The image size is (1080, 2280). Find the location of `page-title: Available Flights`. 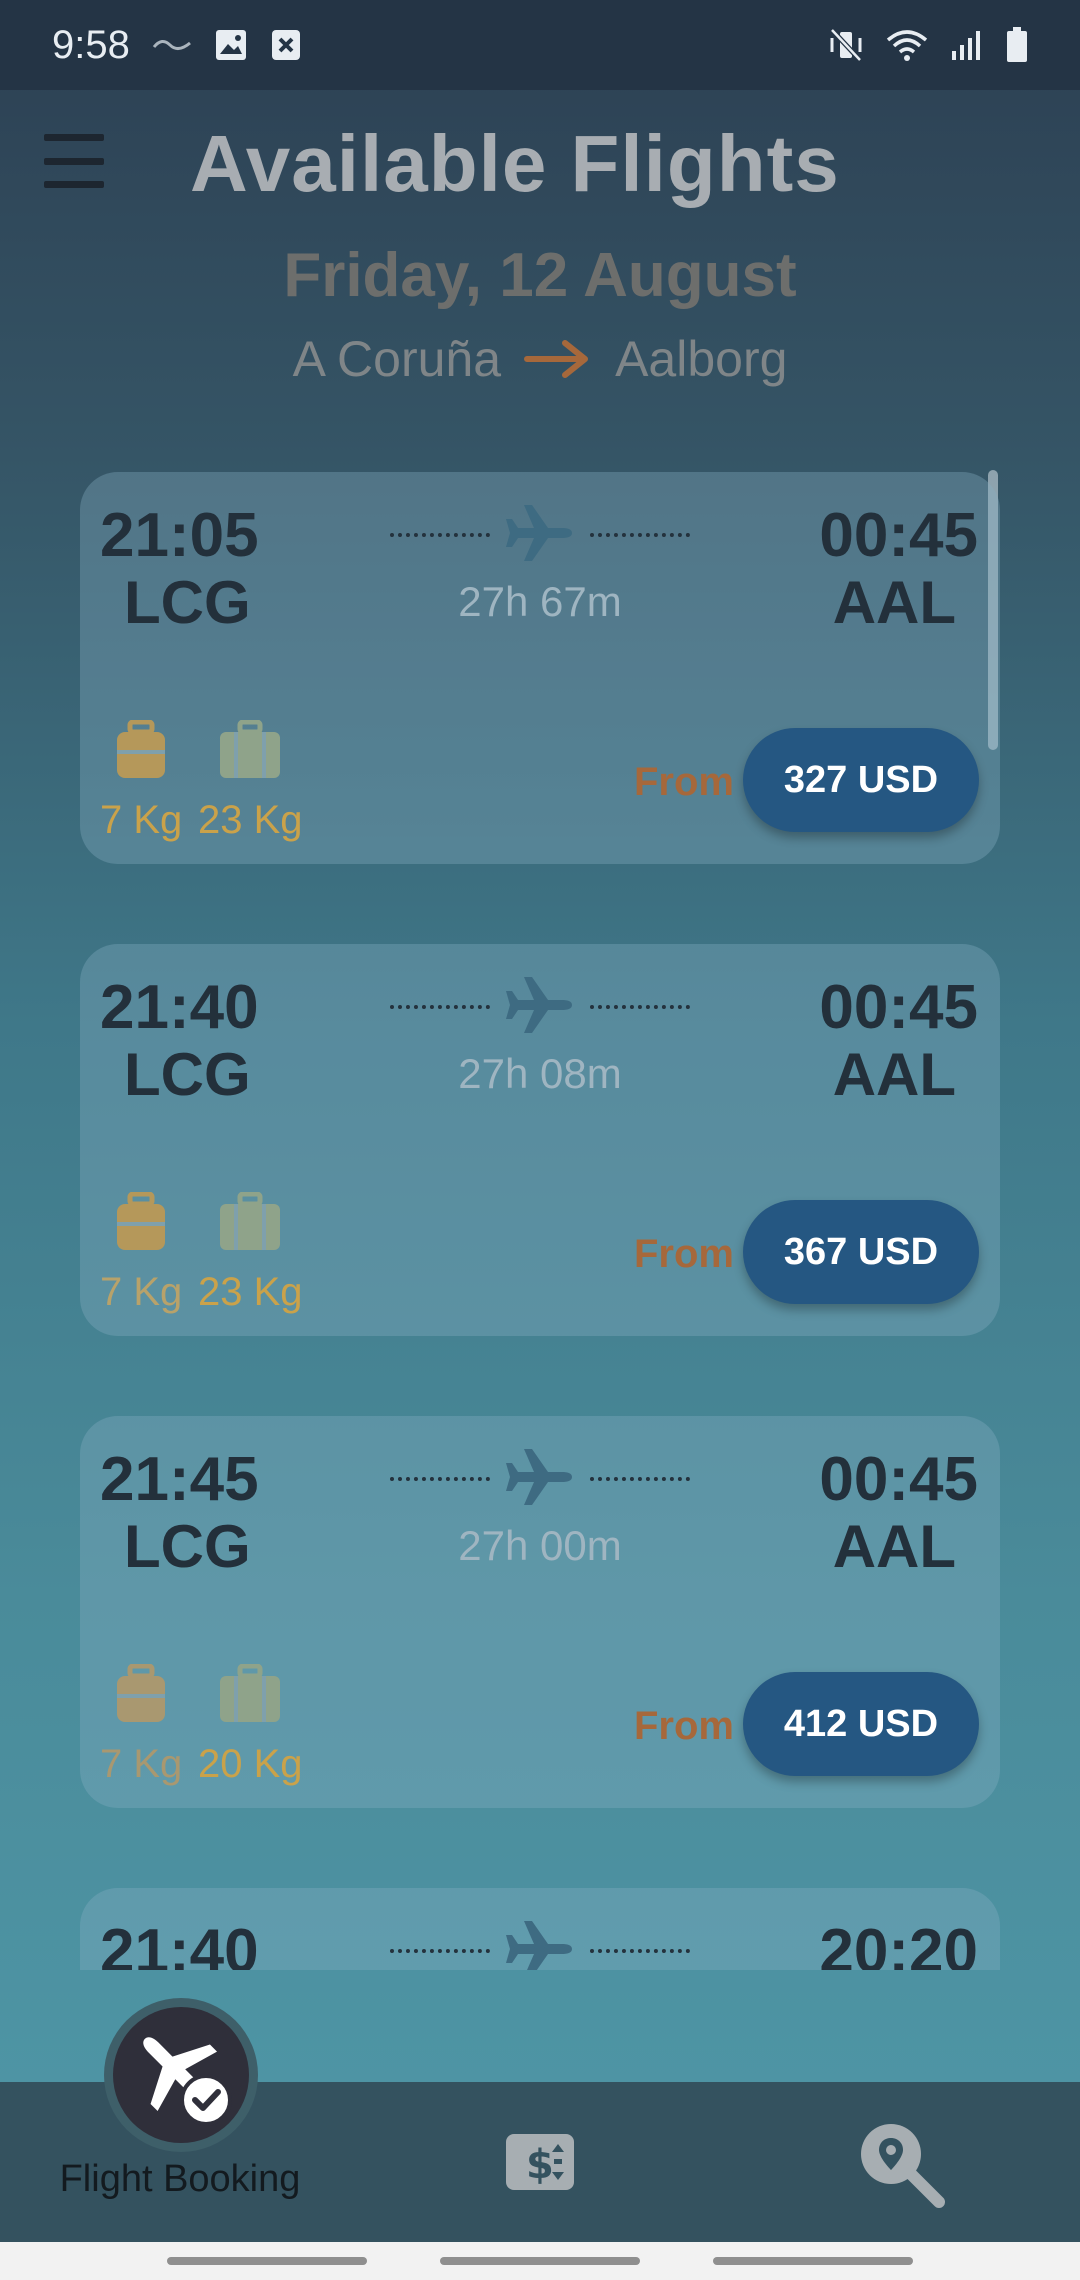

page-title: Available Flights is located at coordinates (515, 163).